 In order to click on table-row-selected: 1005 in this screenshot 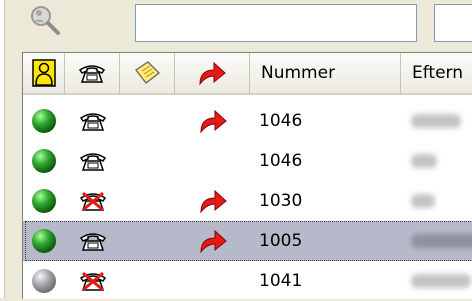, I will do `click(247, 241)`.